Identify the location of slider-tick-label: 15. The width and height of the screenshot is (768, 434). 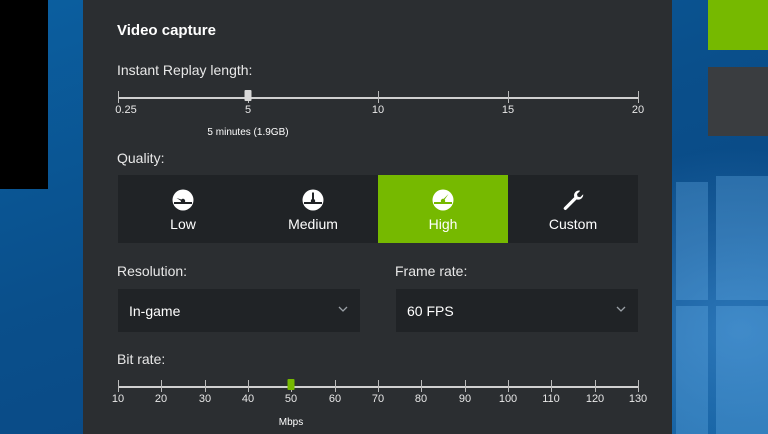
(508, 110).